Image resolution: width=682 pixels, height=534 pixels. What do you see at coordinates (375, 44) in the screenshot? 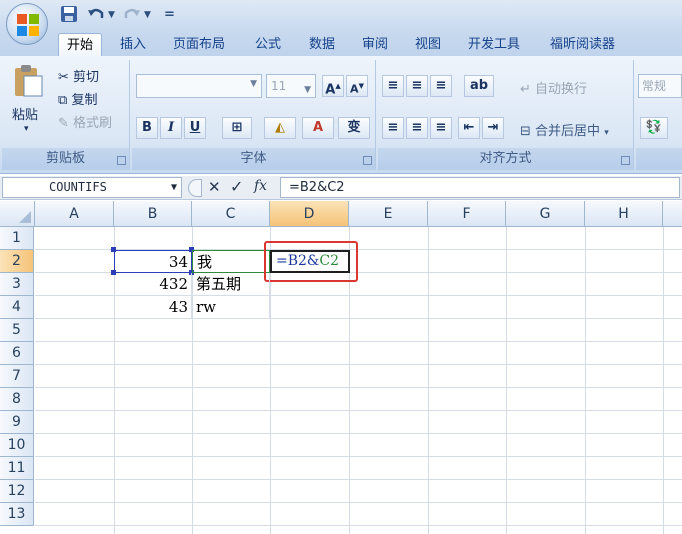
I see `tab-review: 审阅` at bounding box center [375, 44].